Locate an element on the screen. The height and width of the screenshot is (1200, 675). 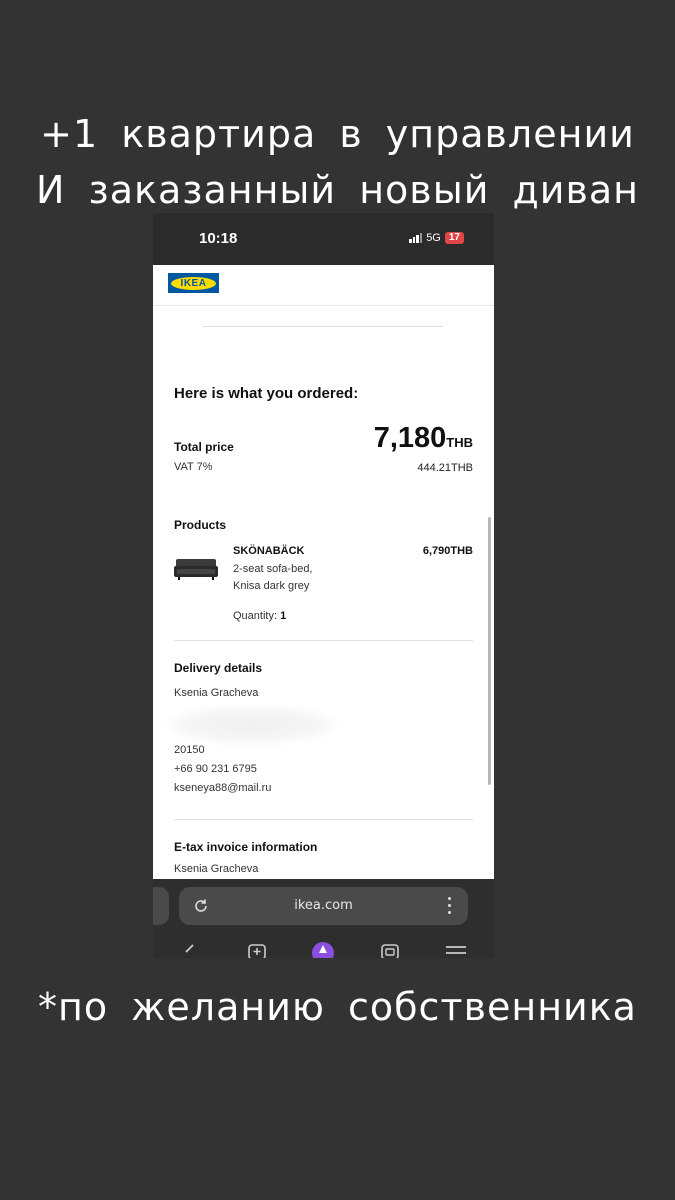
etax-label: E-tax invoice information is located at coordinates (246, 847).